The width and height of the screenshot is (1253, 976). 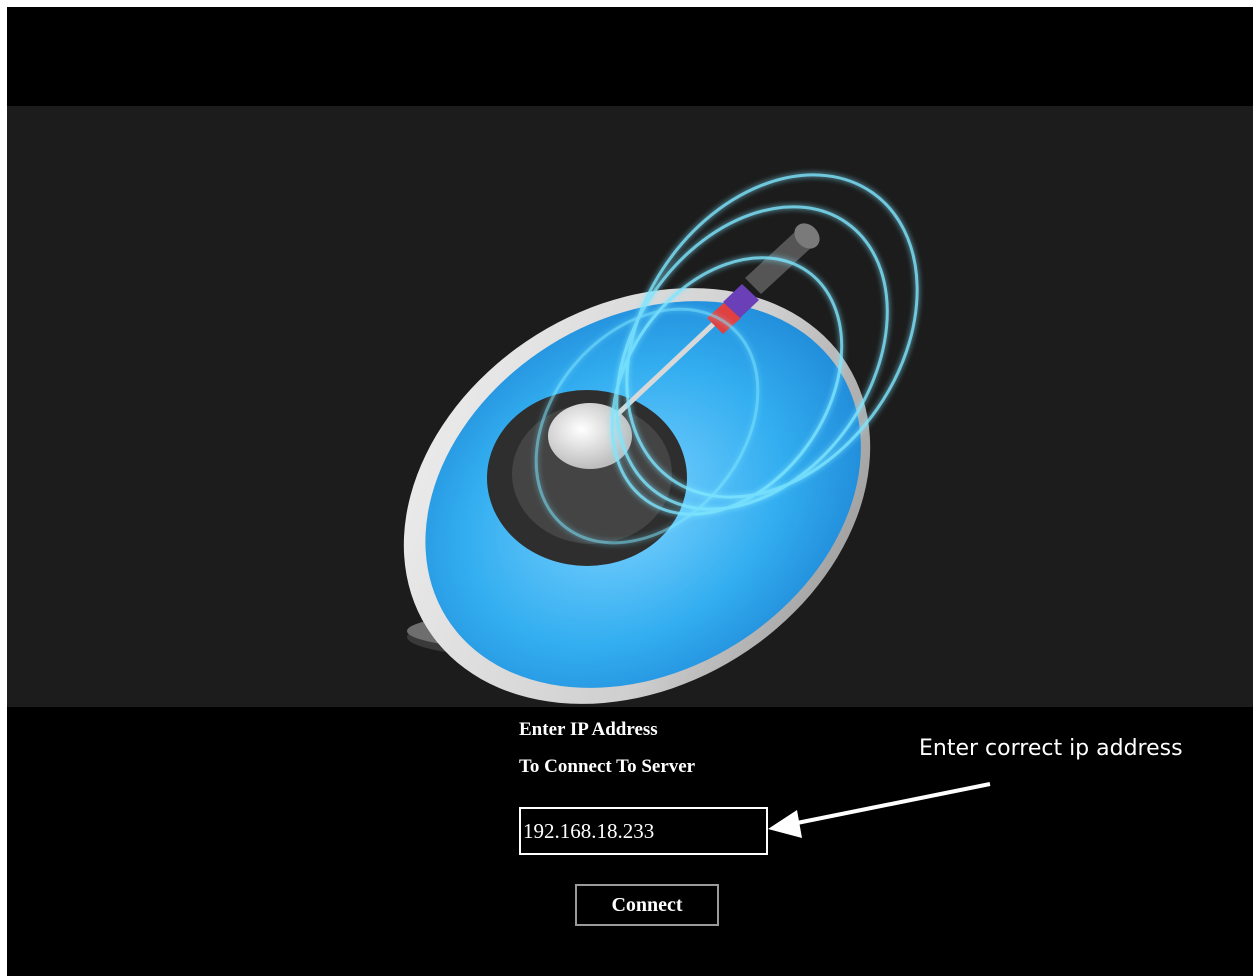 What do you see at coordinates (647, 905) in the screenshot?
I see `connect-button: Connect` at bounding box center [647, 905].